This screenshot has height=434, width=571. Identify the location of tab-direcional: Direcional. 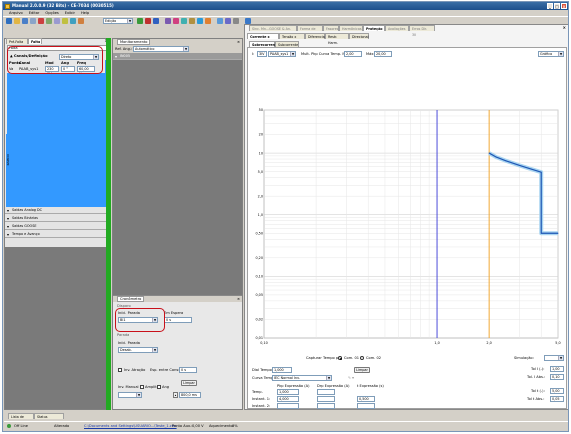
(359, 36).